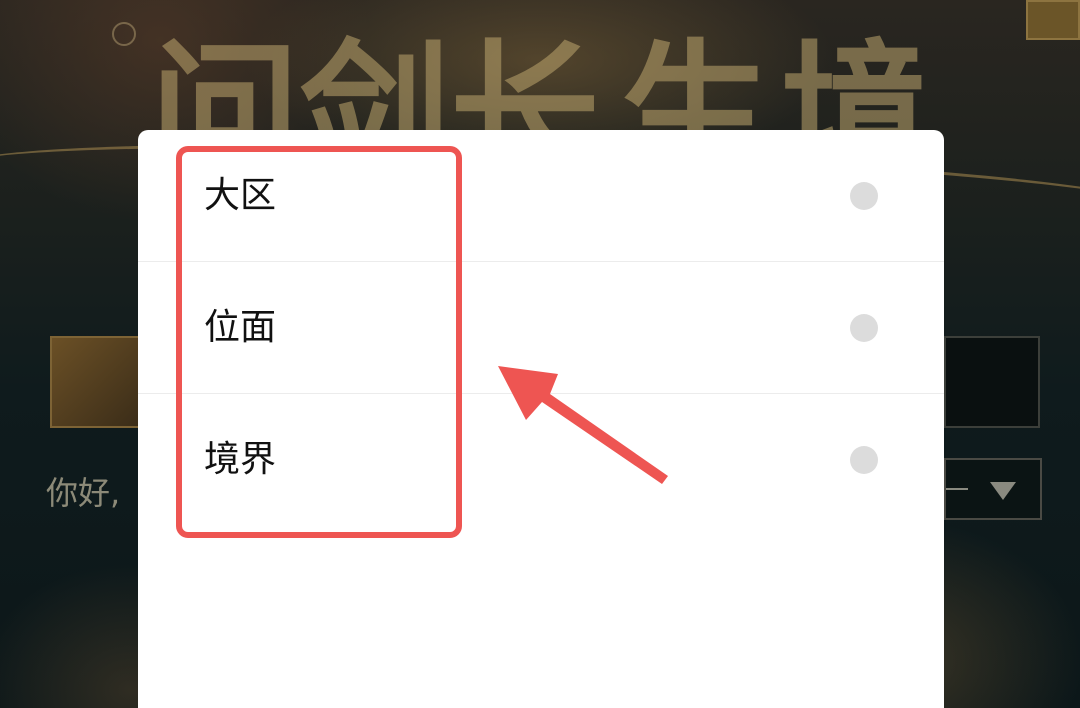 Image resolution: width=1080 pixels, height=708 pixels. Describe the element at coordinates (1003, 491) in the screenshot. I see `chevron-down-icon` at that location.